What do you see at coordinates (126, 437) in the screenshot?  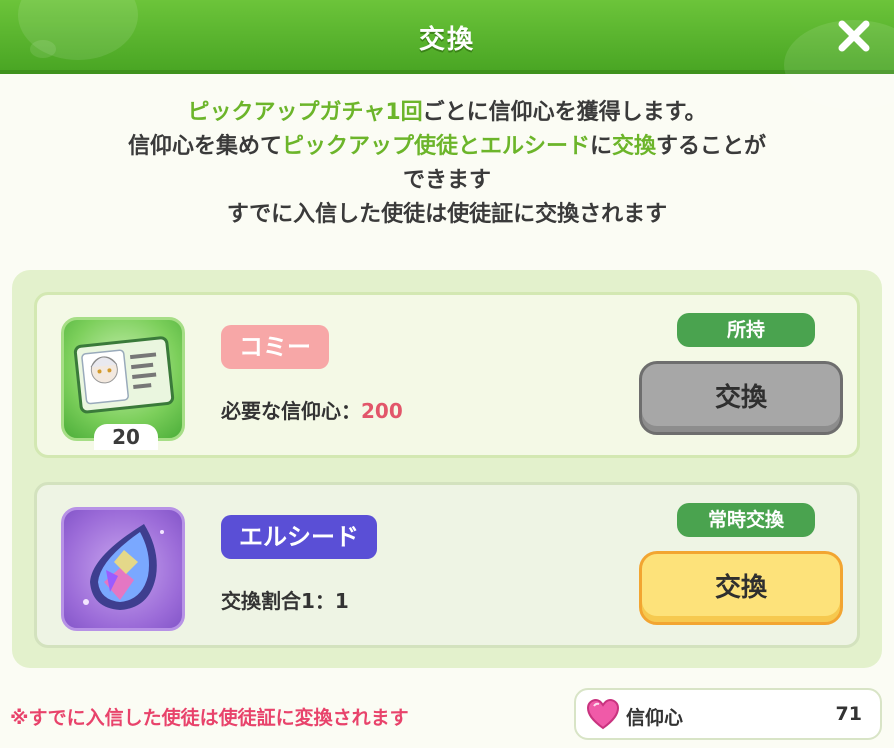 I see `item-count: 20` at bounding box center [126, 437].